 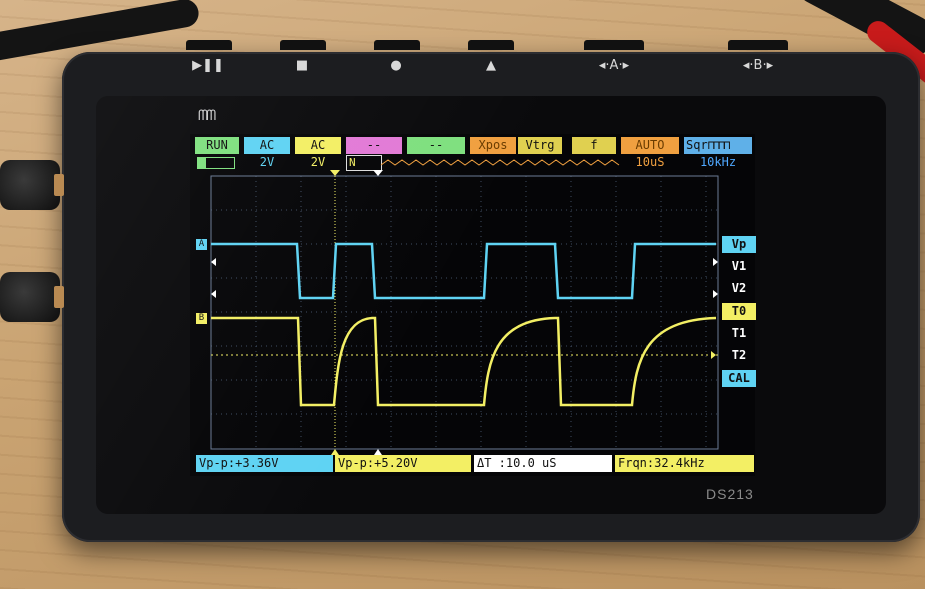 I want to click on right-v2-marker, so click(x=715, y=294).